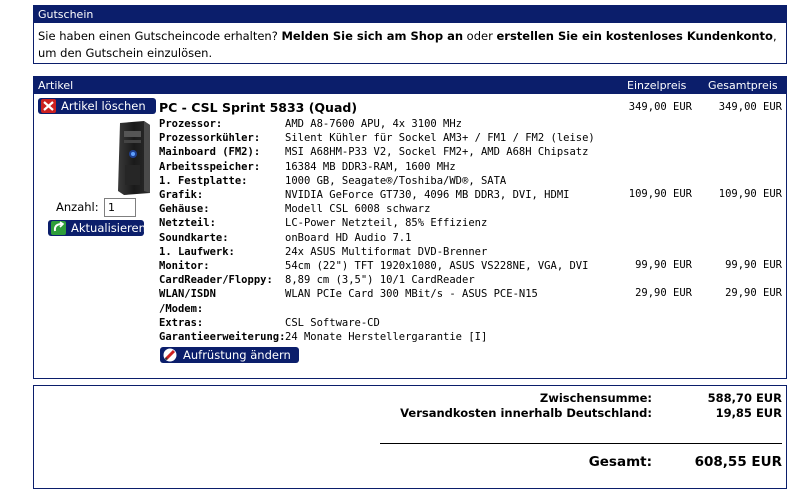 This screenshot has width=803, height=489. What do you see at coordinates (184, 209) in the screenshot?
I see `spec-label: Gehäuse:` at bounding box center [184, 209].